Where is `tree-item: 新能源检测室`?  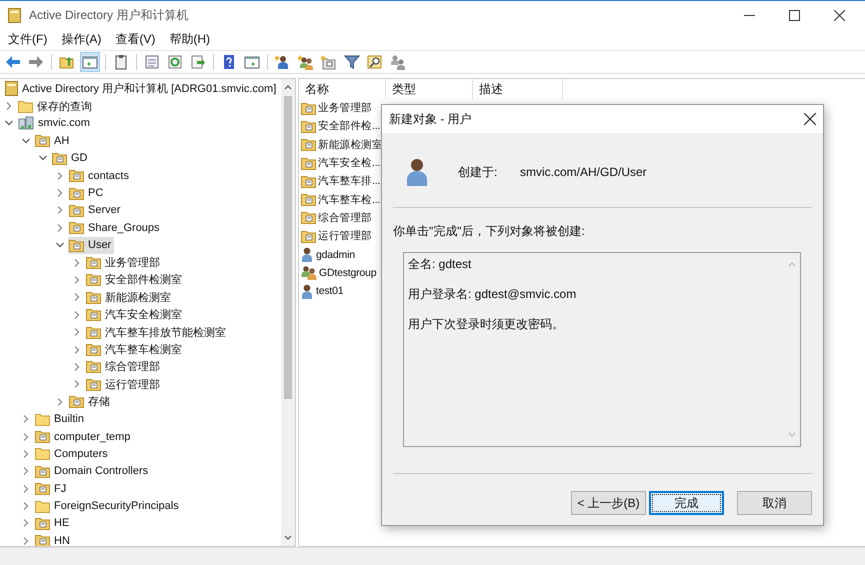
tree-item: 新能源检测室 is located at coordinates (129, 297).